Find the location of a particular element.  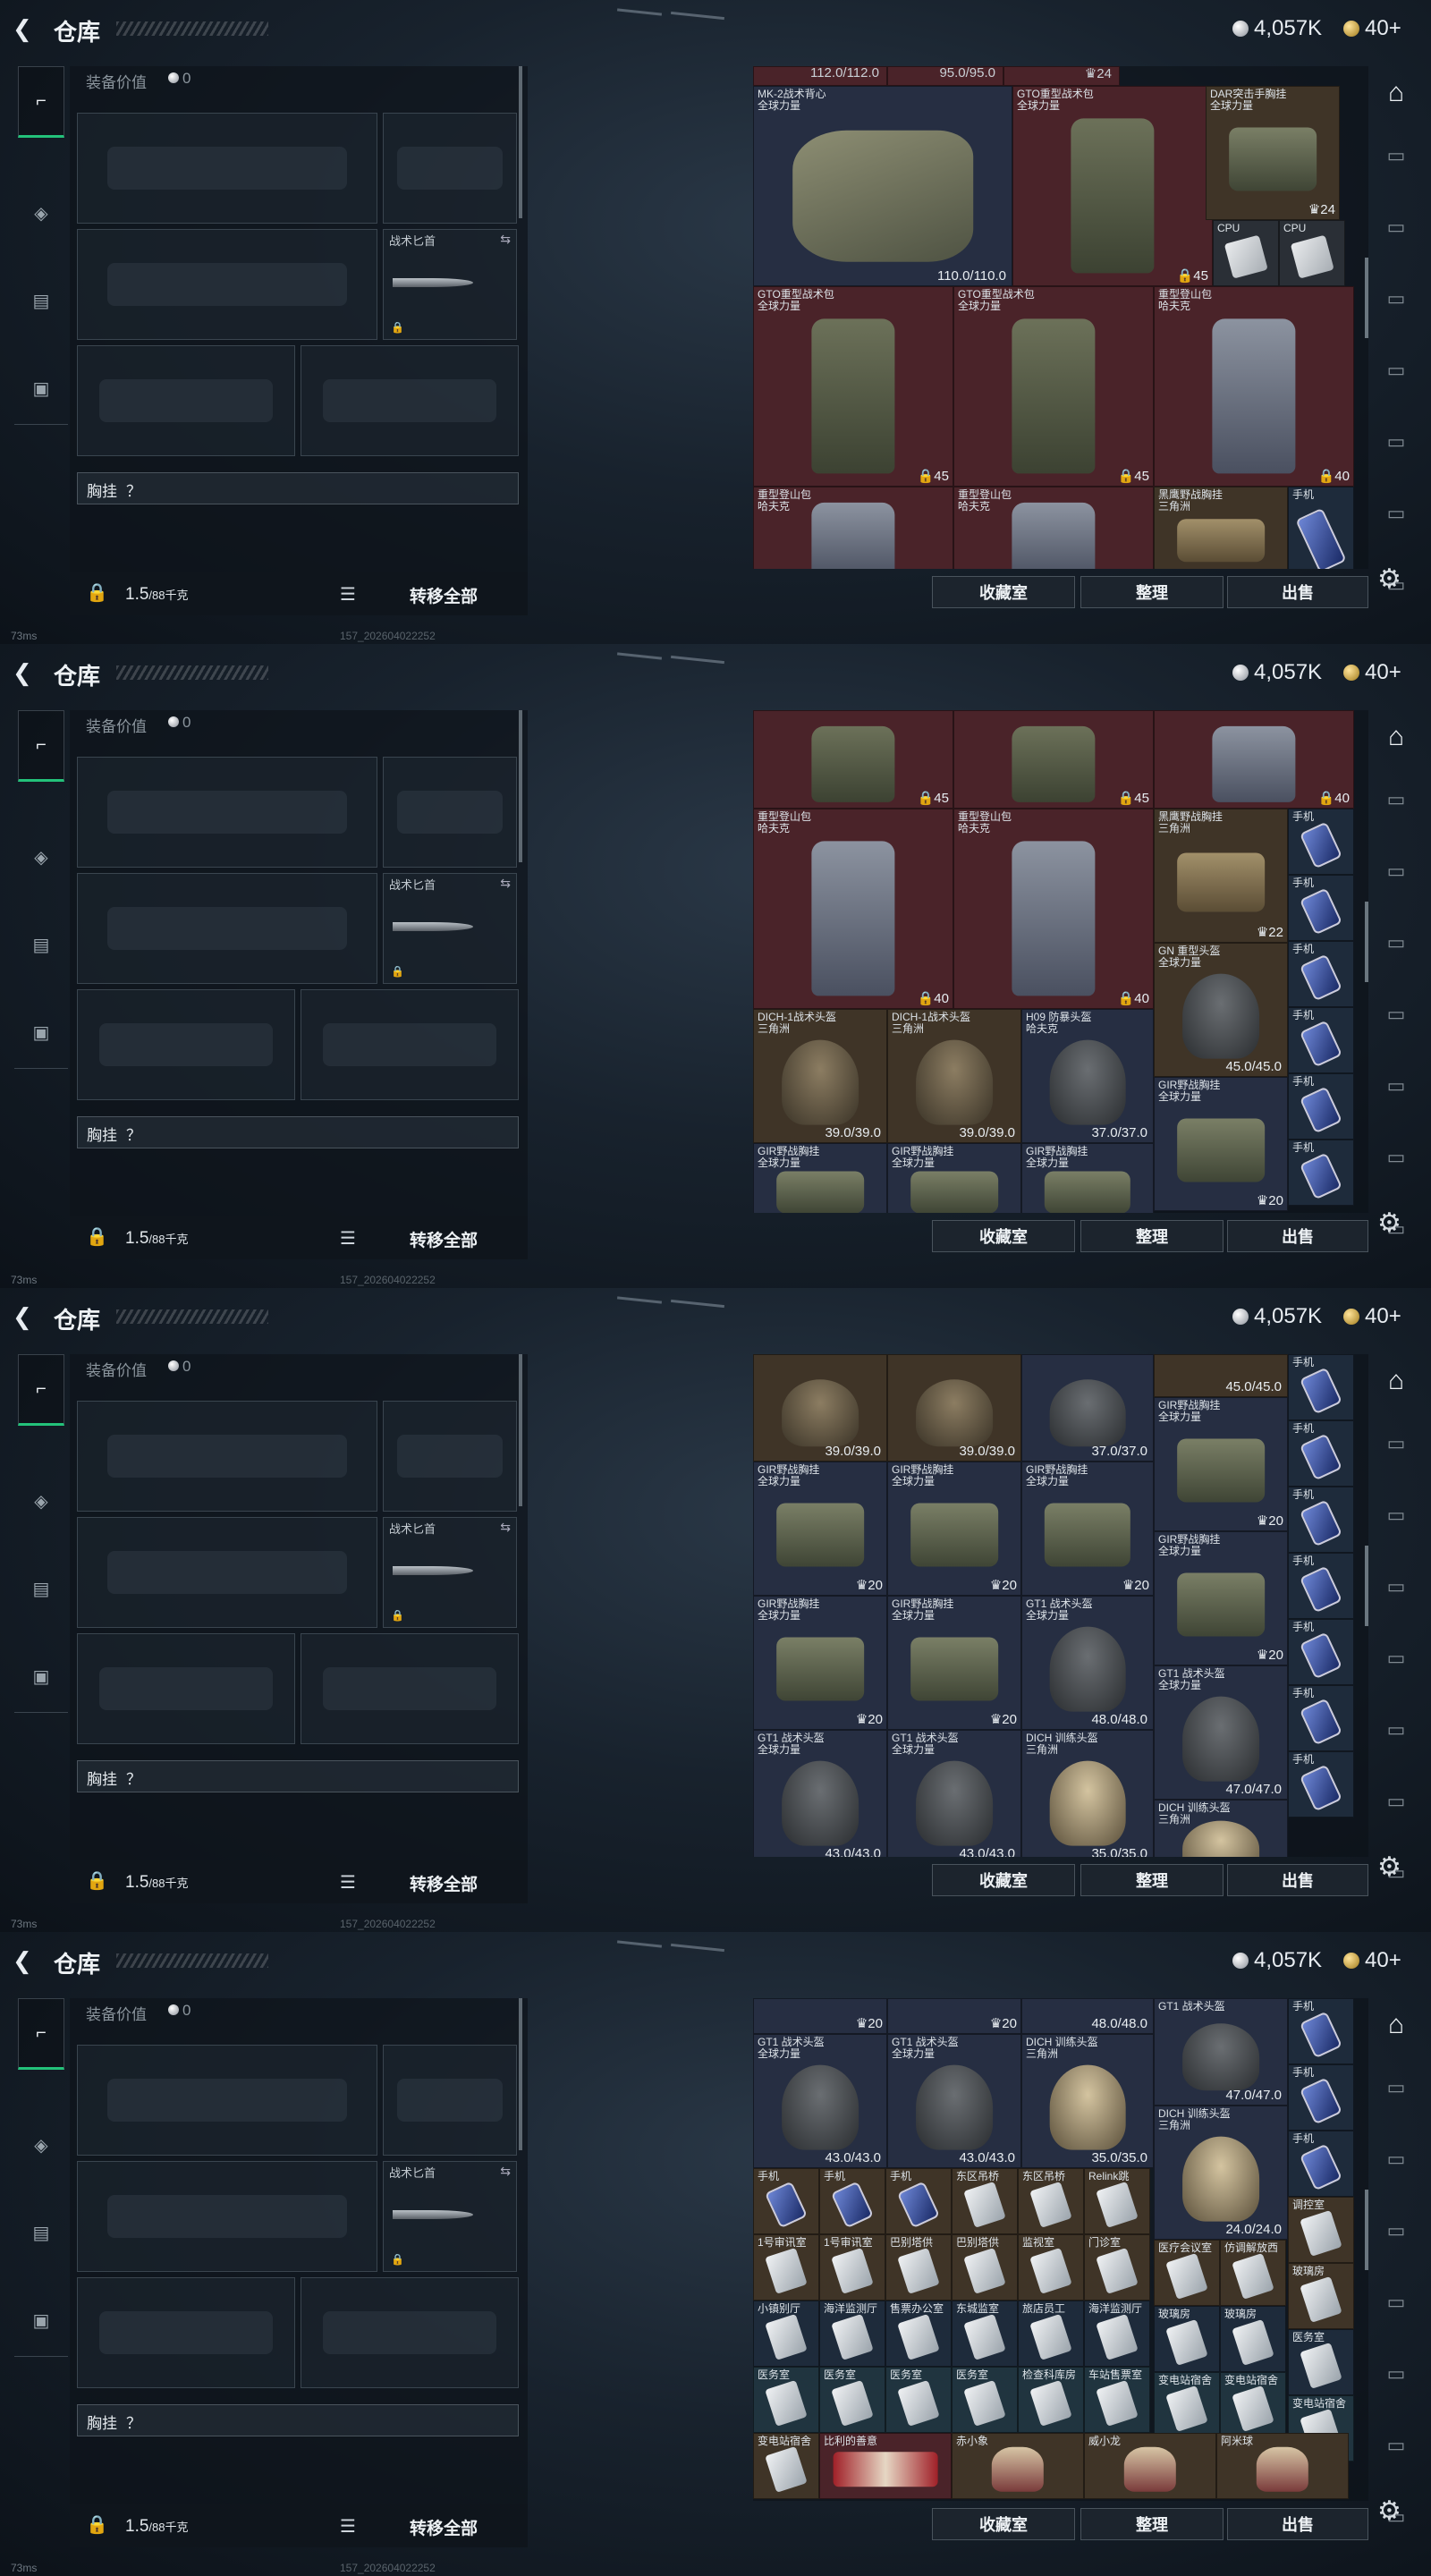

storage-item: CPU is located at coordinates (1312, 253).